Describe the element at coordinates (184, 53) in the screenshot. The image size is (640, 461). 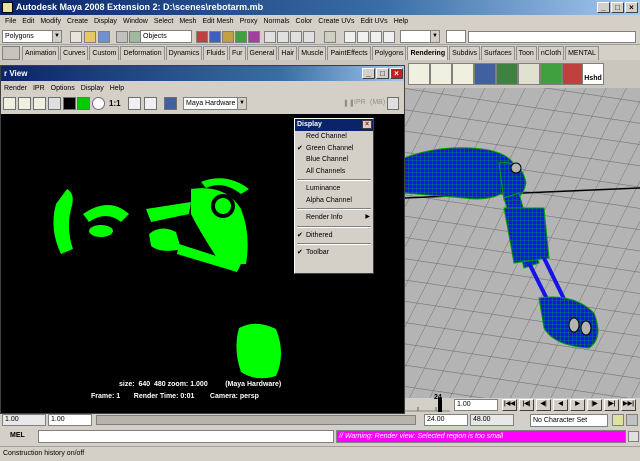
I see `tab-dynamics: Dynamics` at that location.